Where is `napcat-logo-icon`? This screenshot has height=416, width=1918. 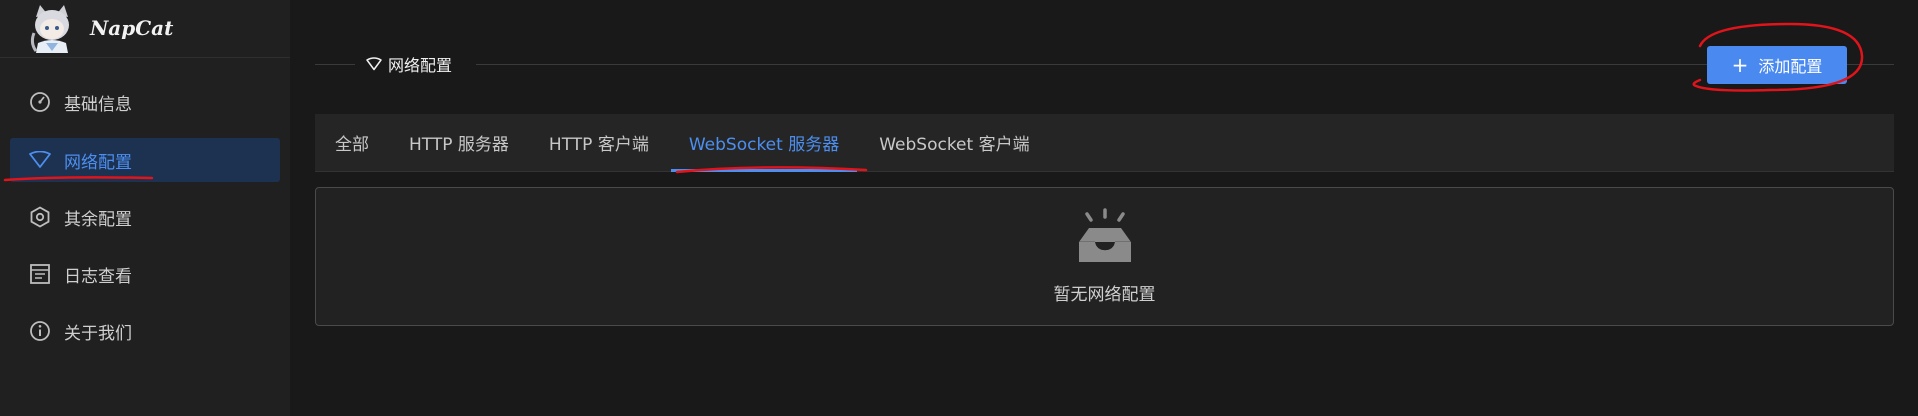
napcat-logo-icon is located at coordinates (49, 29).